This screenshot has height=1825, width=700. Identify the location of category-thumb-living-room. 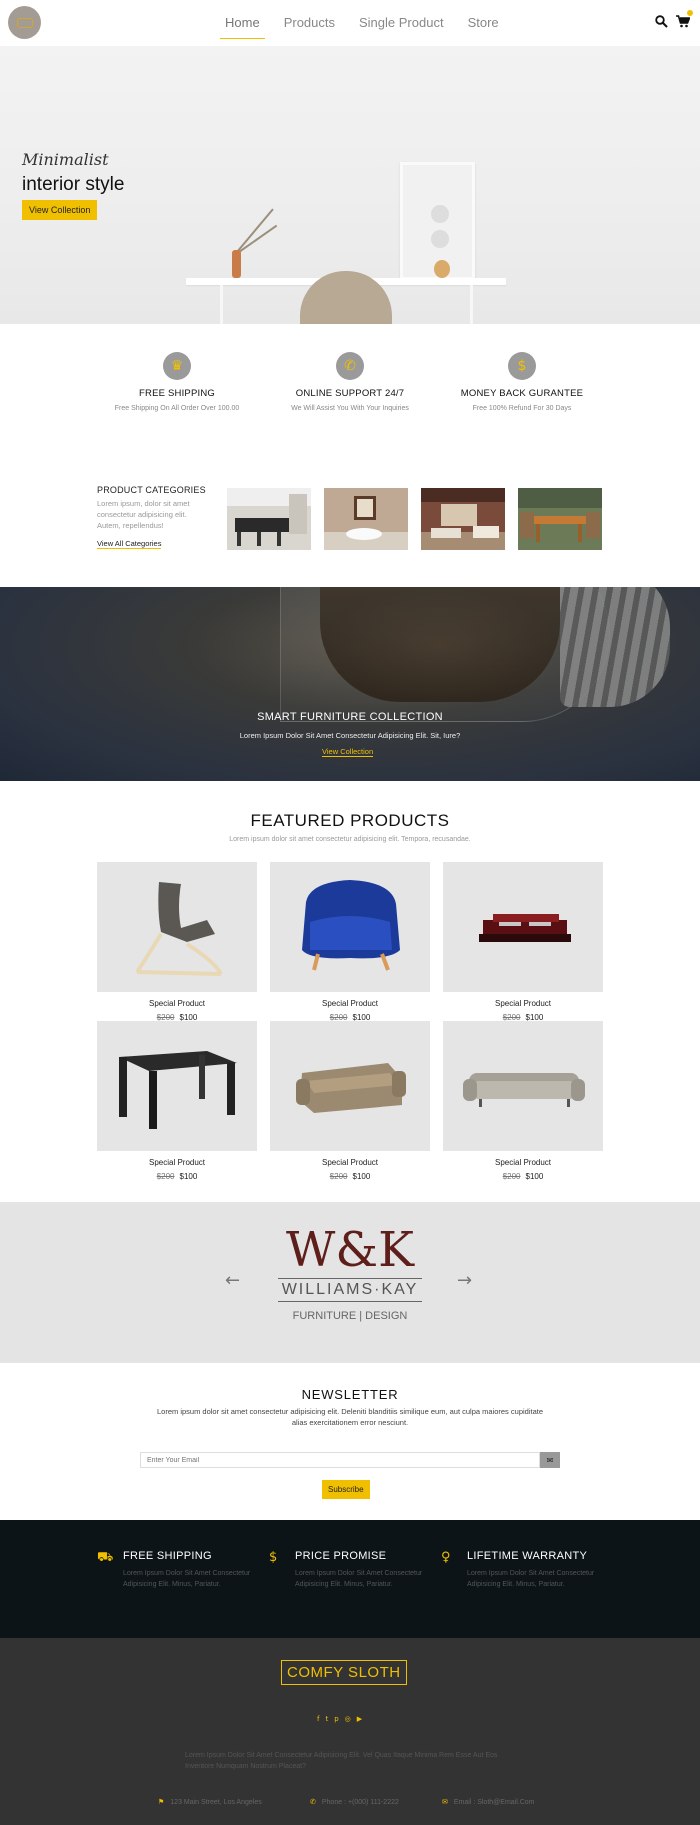
(463, 519).